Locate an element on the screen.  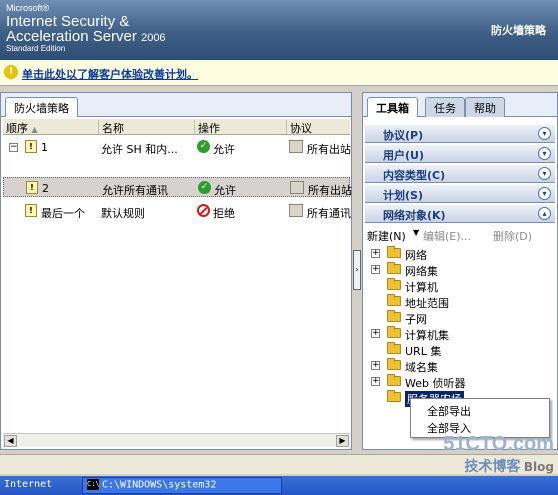
section-users: 用户(U) ▾ is located at coordinates (460, 154).